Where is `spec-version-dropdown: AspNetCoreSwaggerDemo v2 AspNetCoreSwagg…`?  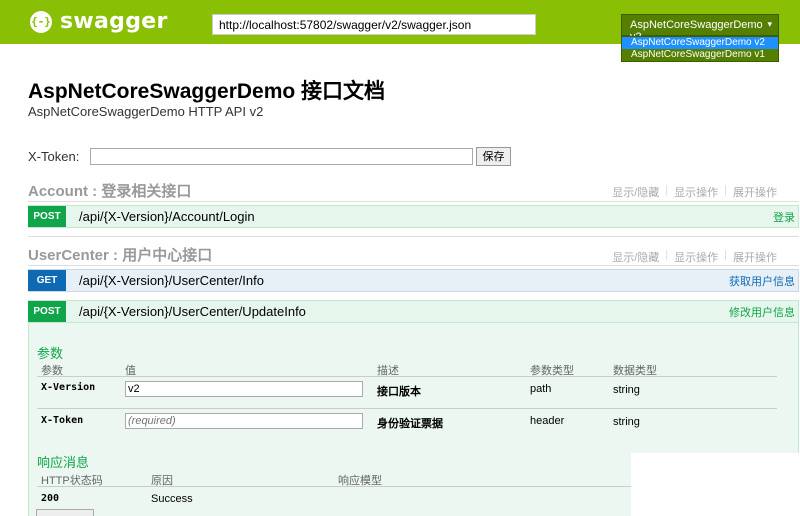
spec-version-dropdown: AspNetCoreSwaggerDemo v2 AspNetCoreSwagg… is located at coordinates (700, 49).